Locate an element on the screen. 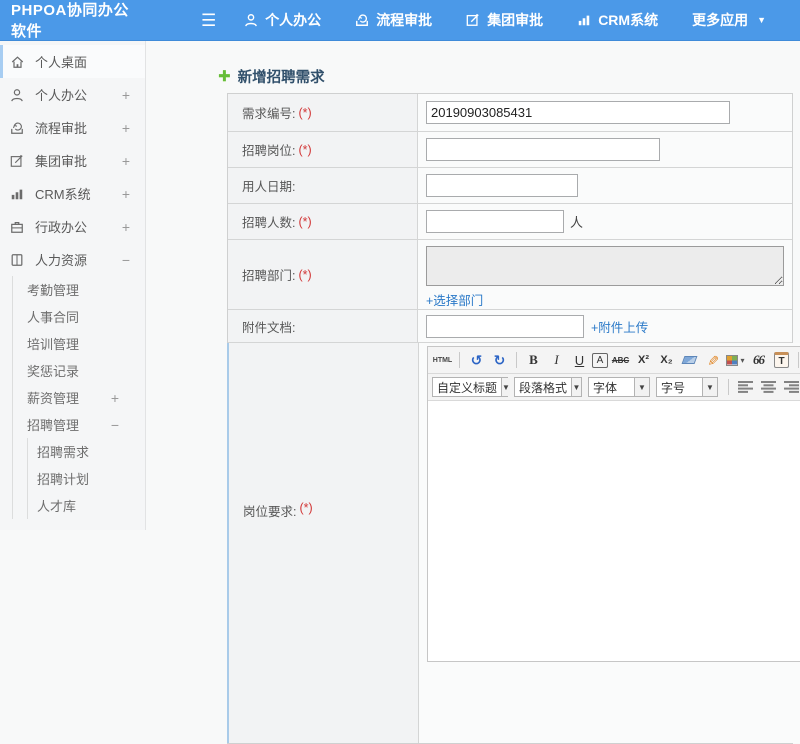  paste-as-text-button: T is located at coordinates (781, 360).